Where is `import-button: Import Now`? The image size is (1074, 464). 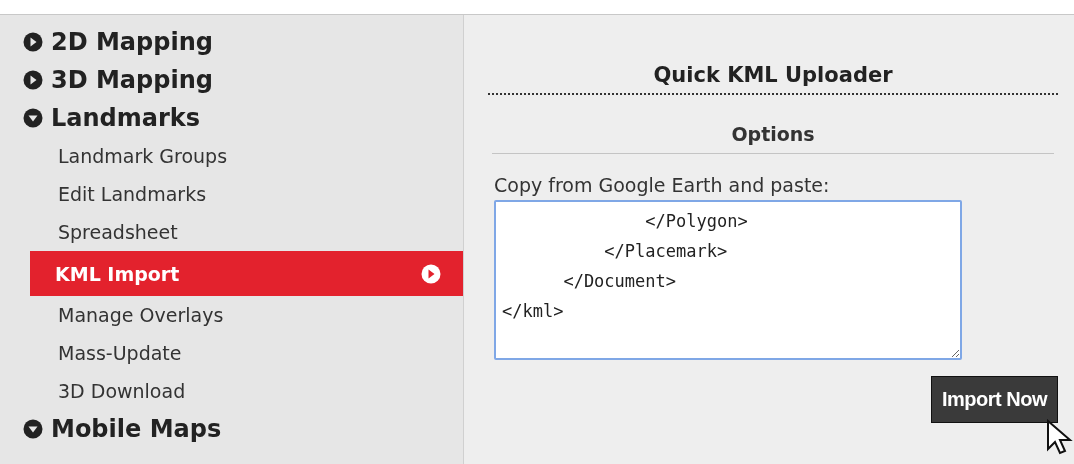
import-button: Import Now is located at coordinates (994, 399).